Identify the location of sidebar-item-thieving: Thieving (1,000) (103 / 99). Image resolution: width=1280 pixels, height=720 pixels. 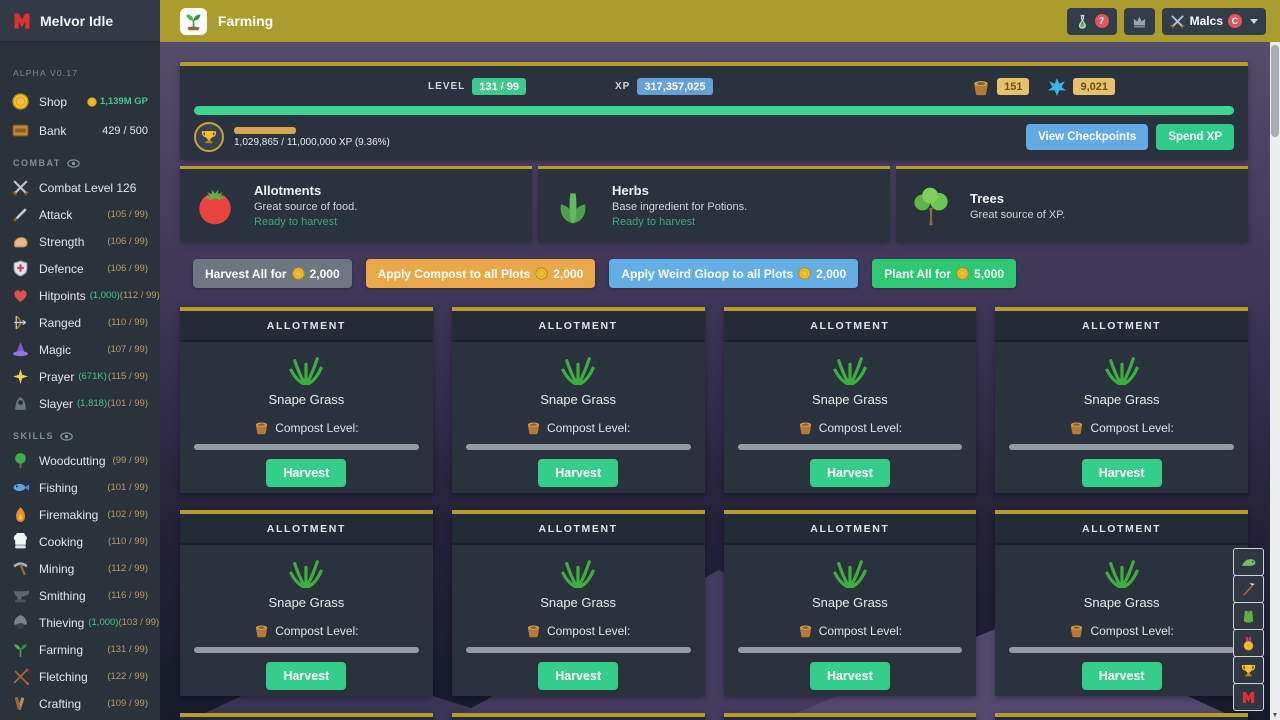
(80, 622).